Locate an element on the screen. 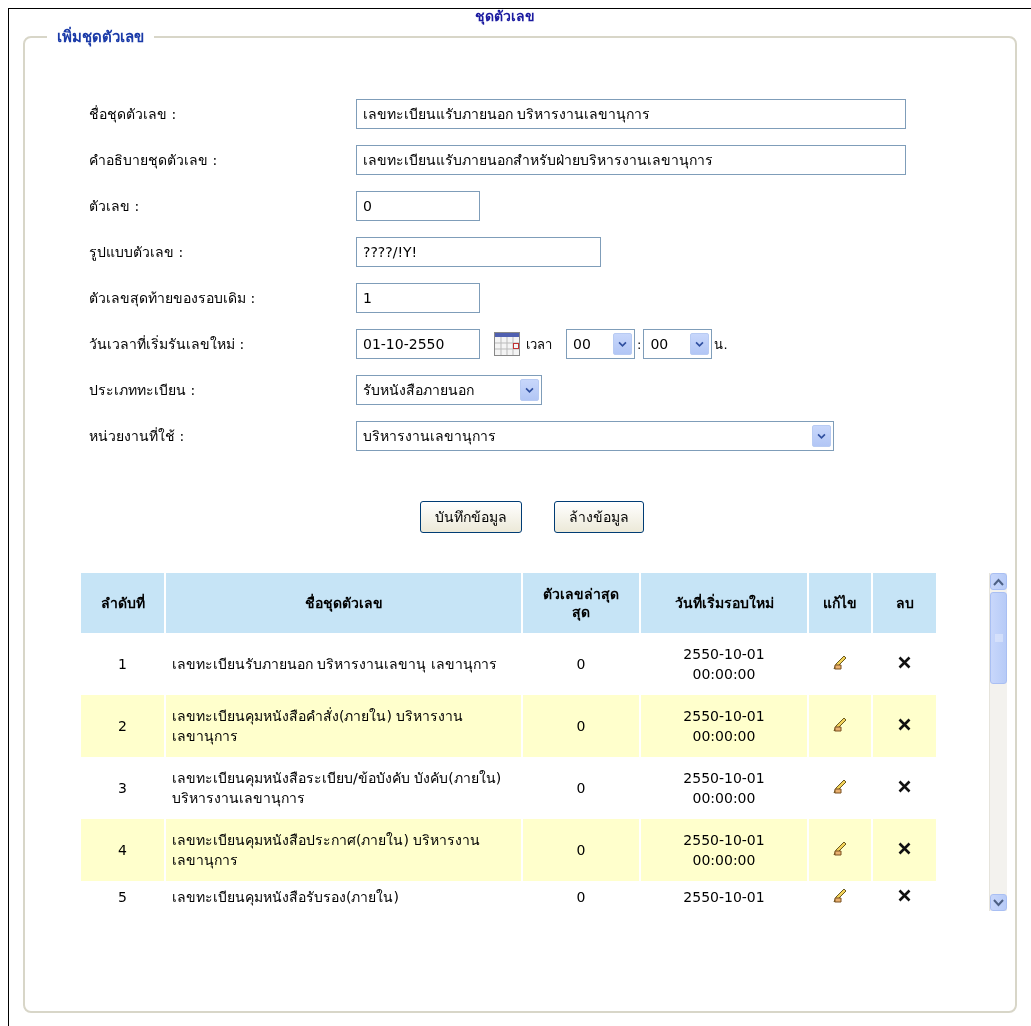  field-label: วันเวลาที่เริ่มรันเลขใหม่ : is located at coordinates (167, 344).